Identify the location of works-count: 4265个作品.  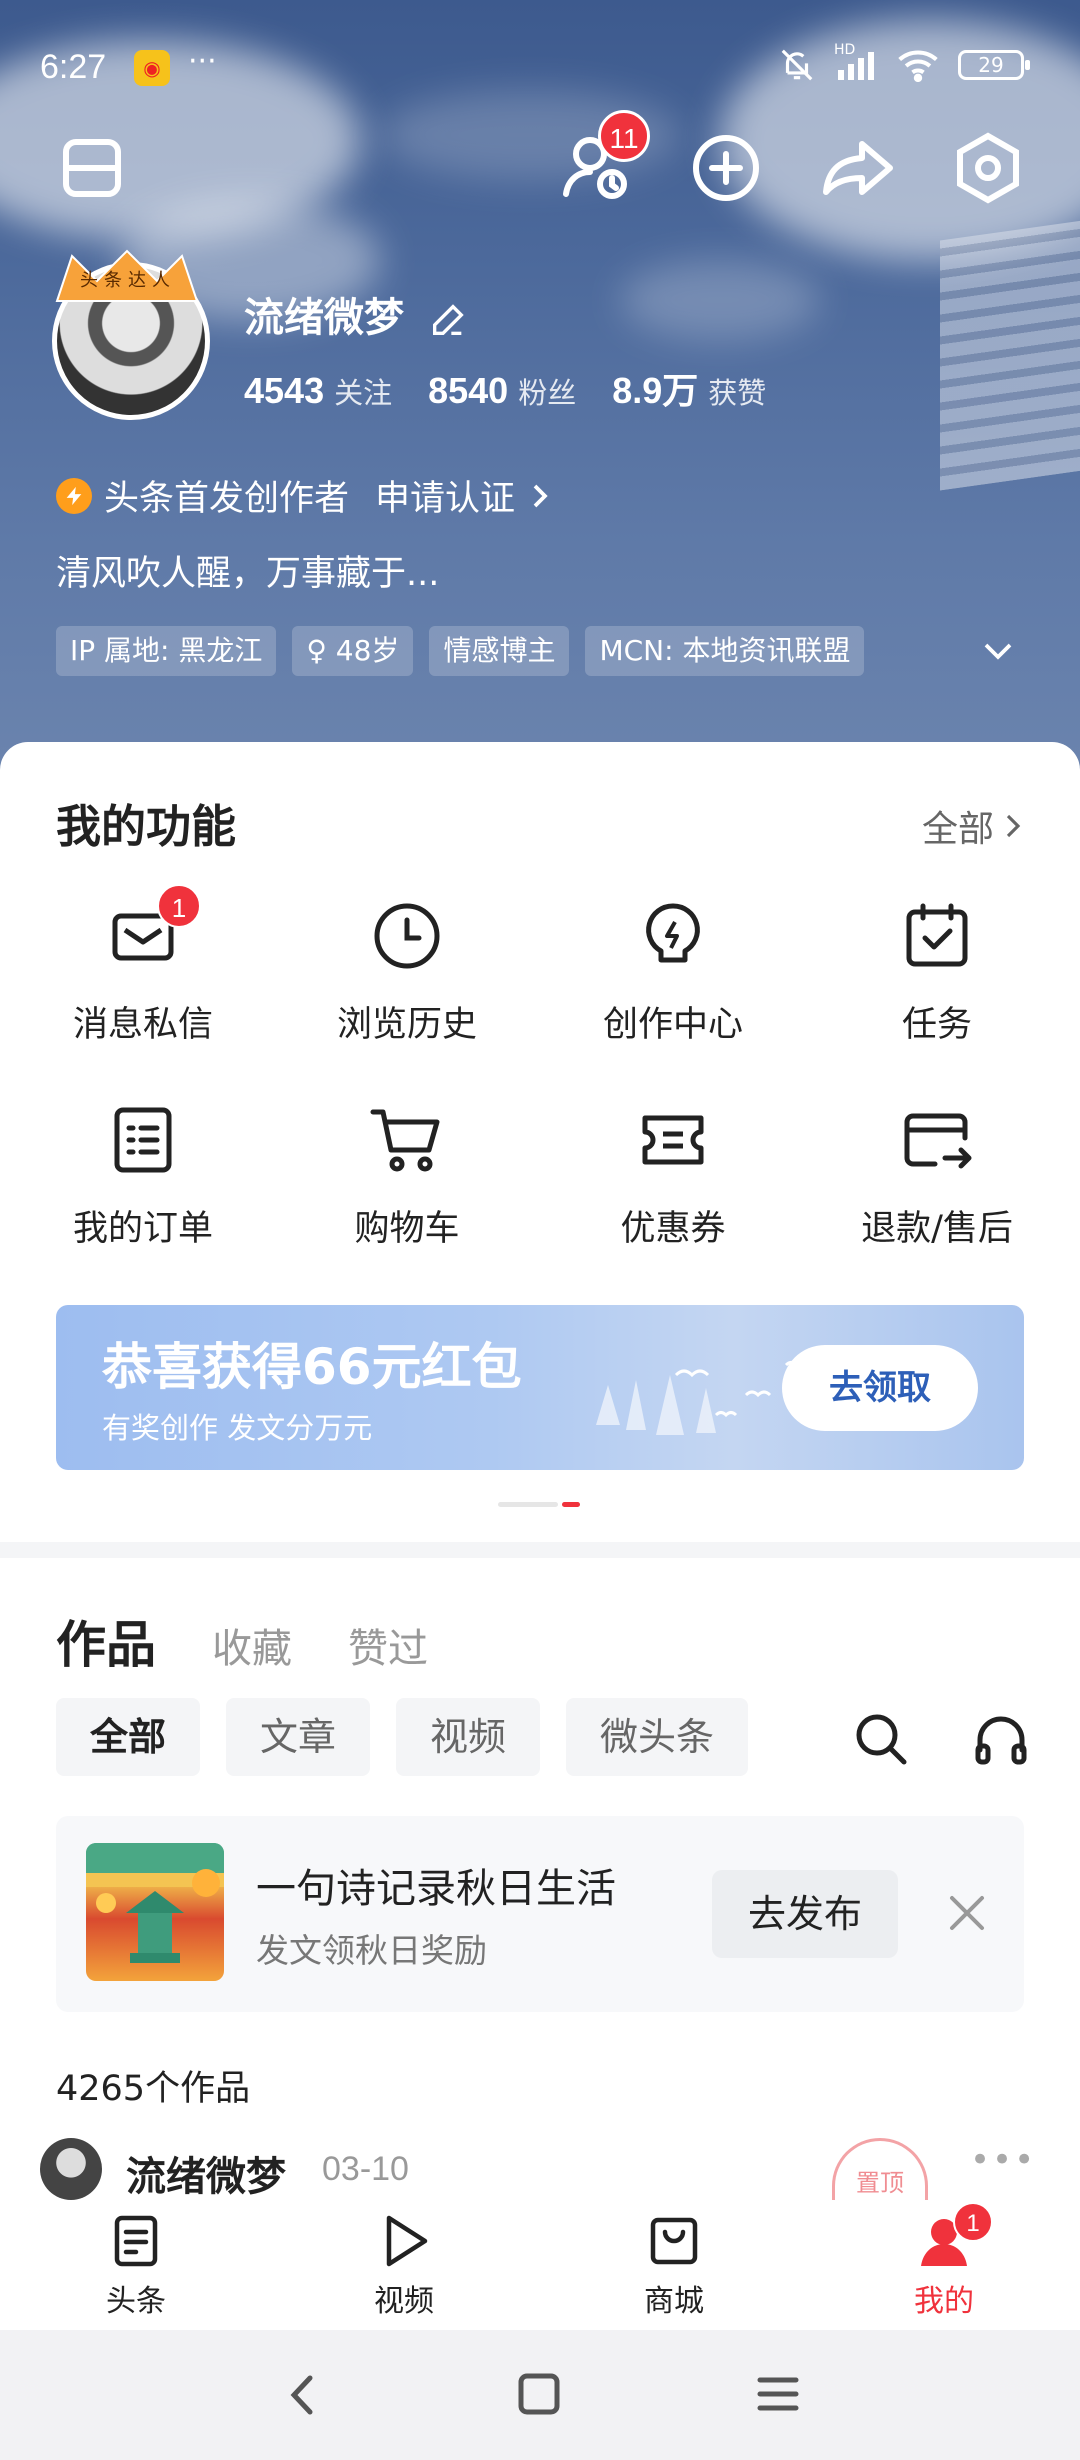
(153, 2089).